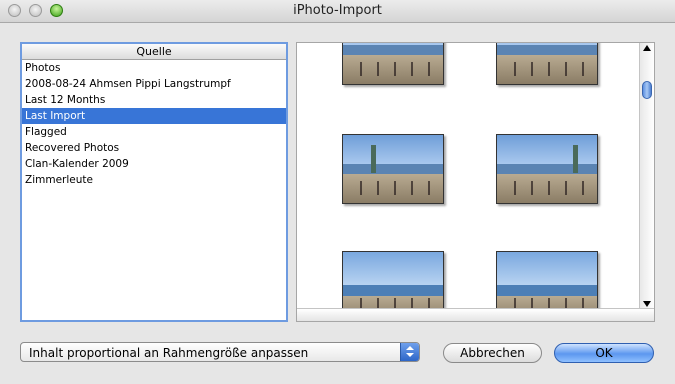 This screenshot has height=384, width=675. I want to click on ok-button: OK, so click(604, 353).